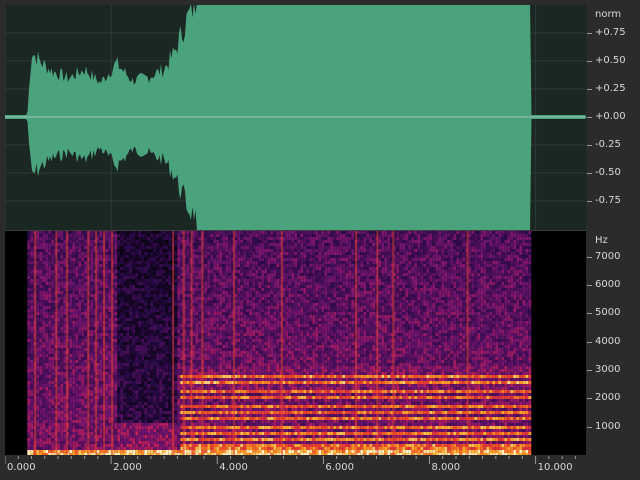  I want to click on time-tick-label: 6.000, so click(339, 467).